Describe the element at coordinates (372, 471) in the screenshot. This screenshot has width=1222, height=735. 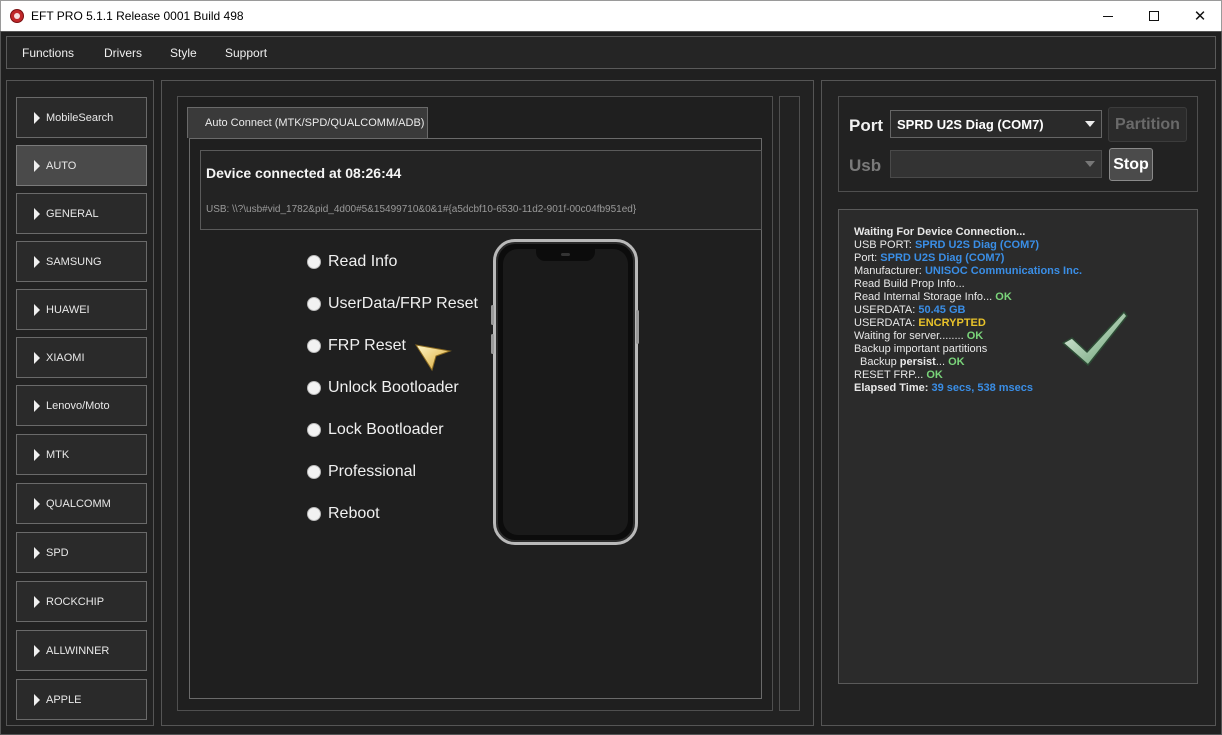
I see `option-label: Professional` at that location.